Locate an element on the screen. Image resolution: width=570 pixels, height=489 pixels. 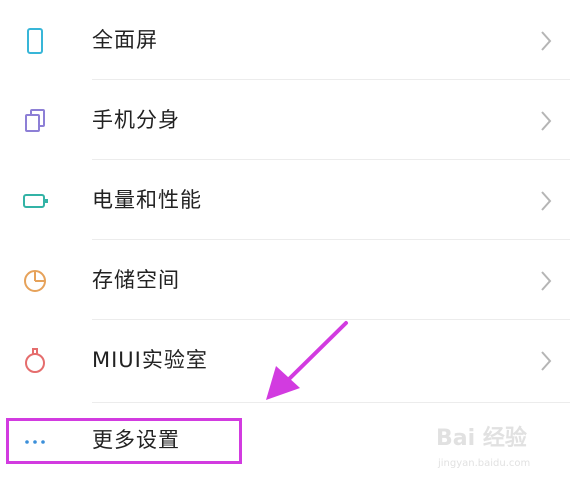
highlight-box is located at coordinates (124, 441).